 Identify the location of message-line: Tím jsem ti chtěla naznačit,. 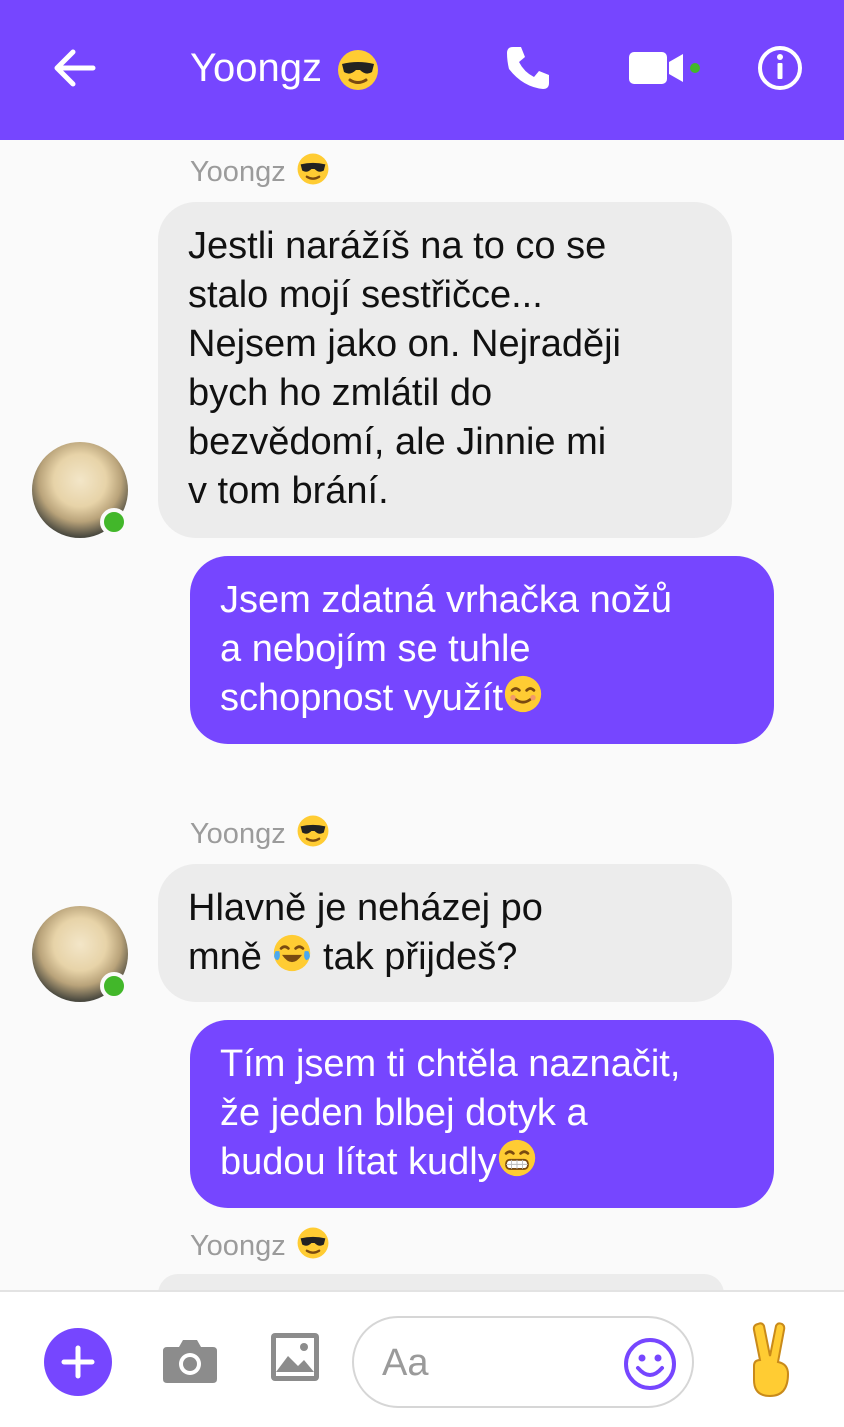
(450, 1064).